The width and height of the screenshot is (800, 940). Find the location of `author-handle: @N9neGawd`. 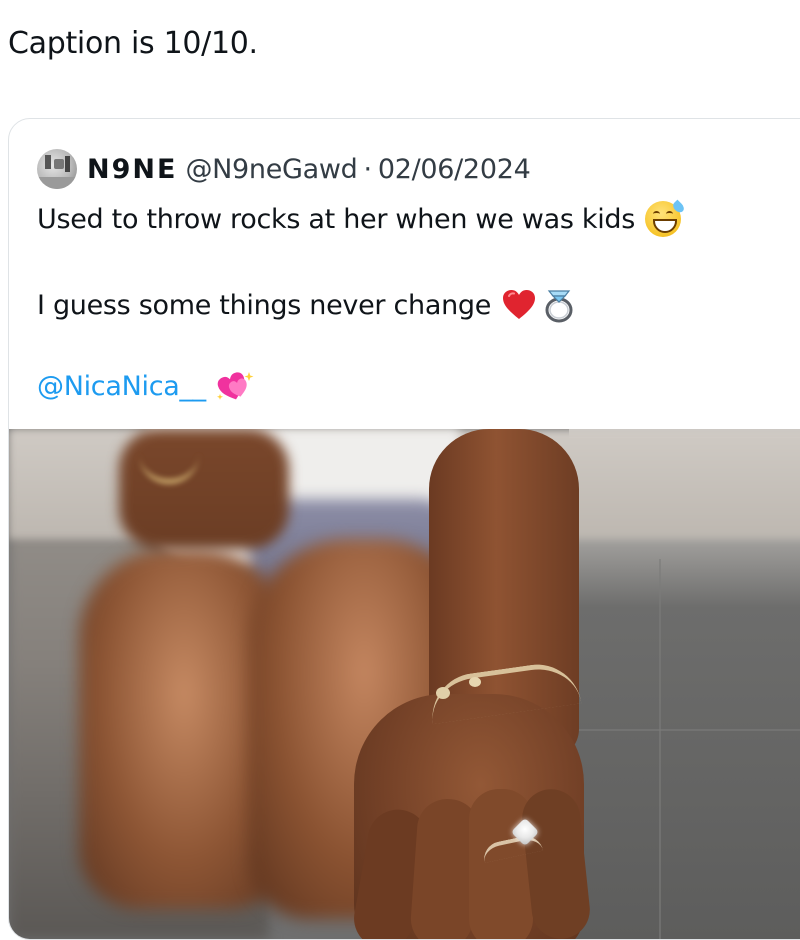

author-handle: @N9neGawd is located at coordinates (271, 169).